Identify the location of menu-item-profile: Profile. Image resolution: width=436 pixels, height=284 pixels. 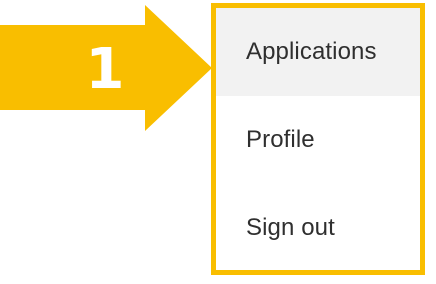
(318, 140).